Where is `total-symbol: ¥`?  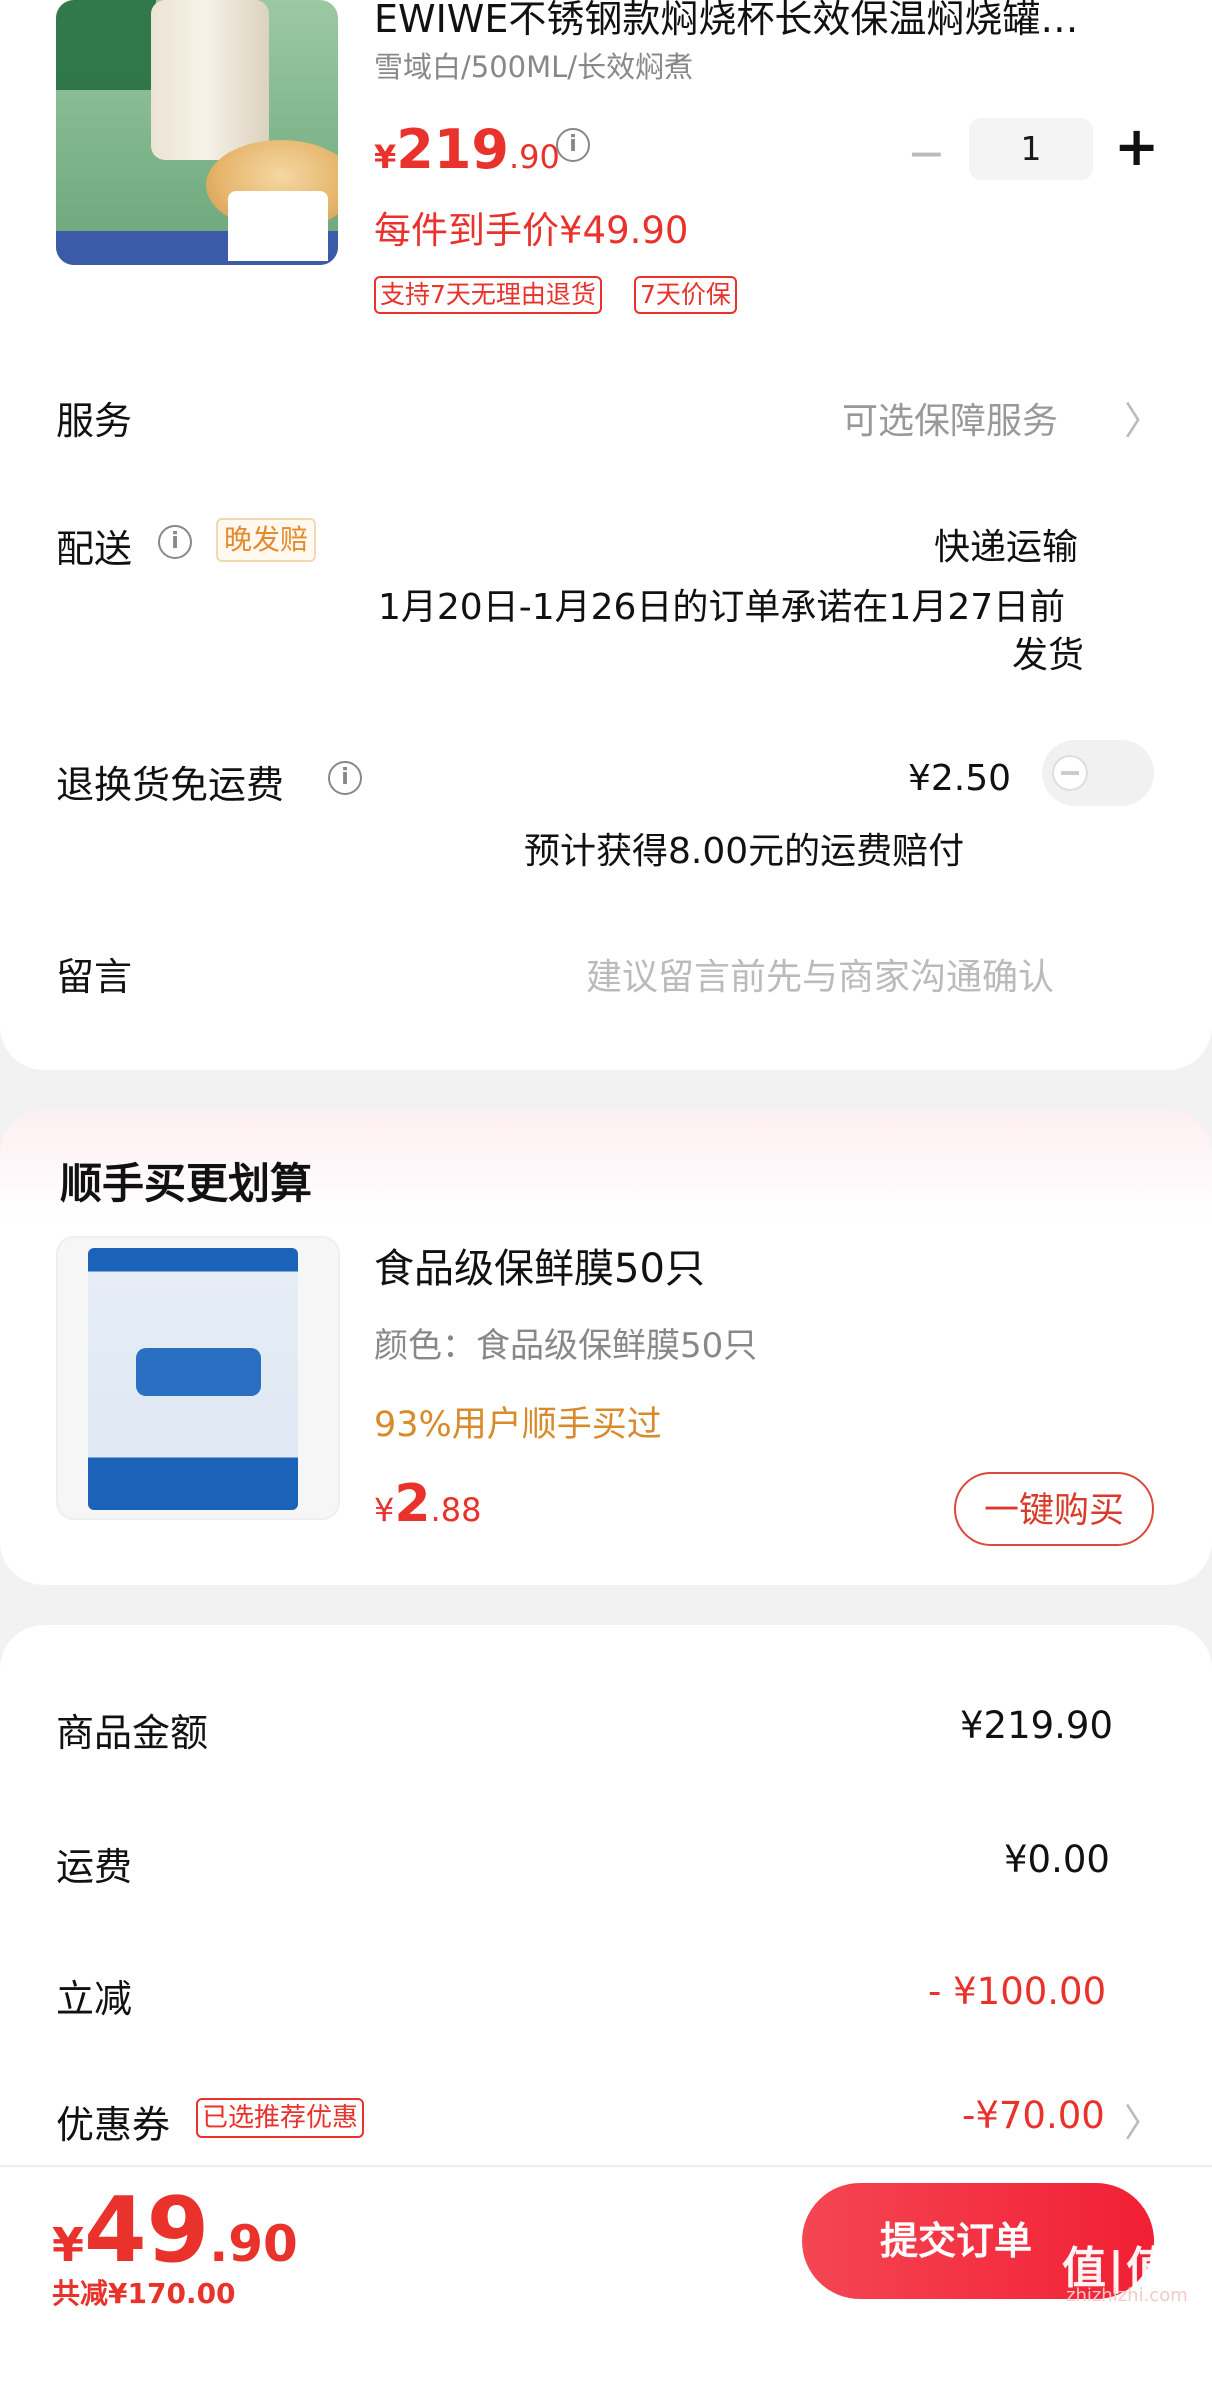
total-symbol: ¥ is located at coordinates (68, 2245).